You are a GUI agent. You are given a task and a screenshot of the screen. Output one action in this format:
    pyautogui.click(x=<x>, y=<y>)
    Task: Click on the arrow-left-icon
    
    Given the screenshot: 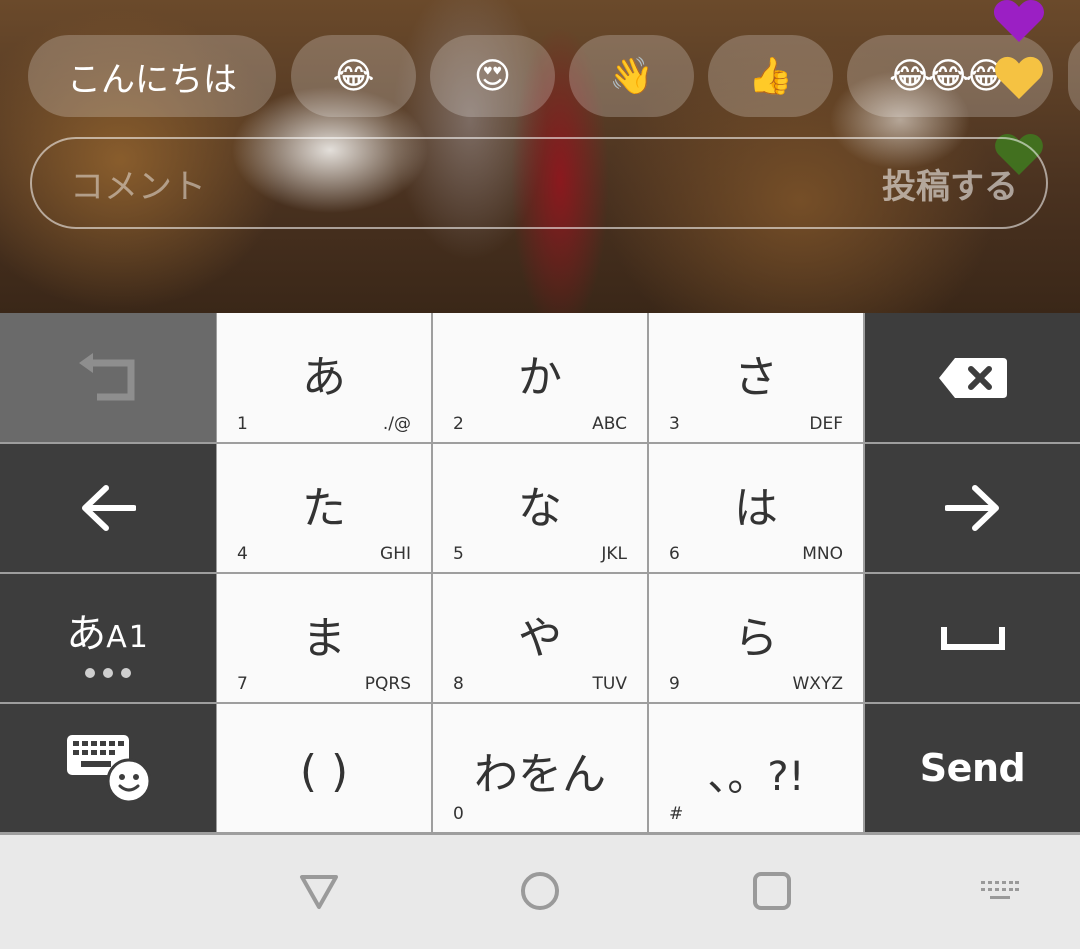 What is the action you would take?
    pyautogui.click(x=109, y=508)
    